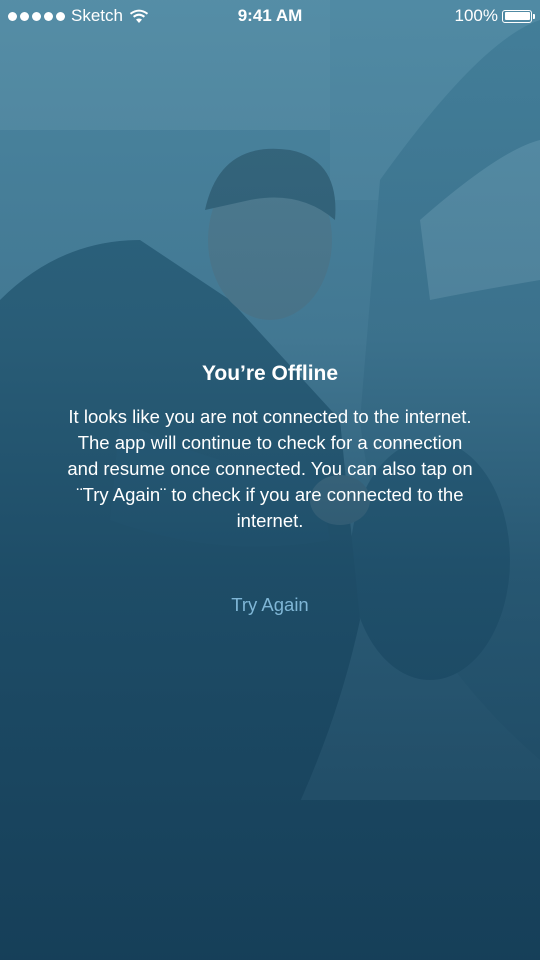 This screenshot has width=540, height=960. I want to click on offline-title: You’re Offline, so click(270, 373).